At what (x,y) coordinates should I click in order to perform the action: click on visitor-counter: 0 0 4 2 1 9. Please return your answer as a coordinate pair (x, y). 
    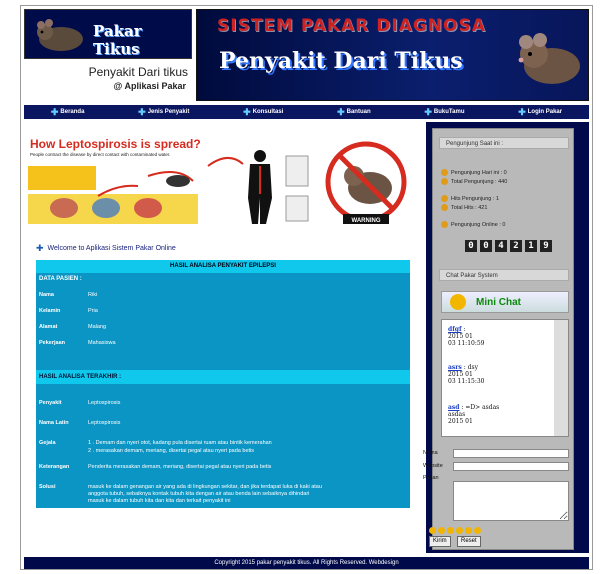
    Looking at the image, I should click on (508, 246).